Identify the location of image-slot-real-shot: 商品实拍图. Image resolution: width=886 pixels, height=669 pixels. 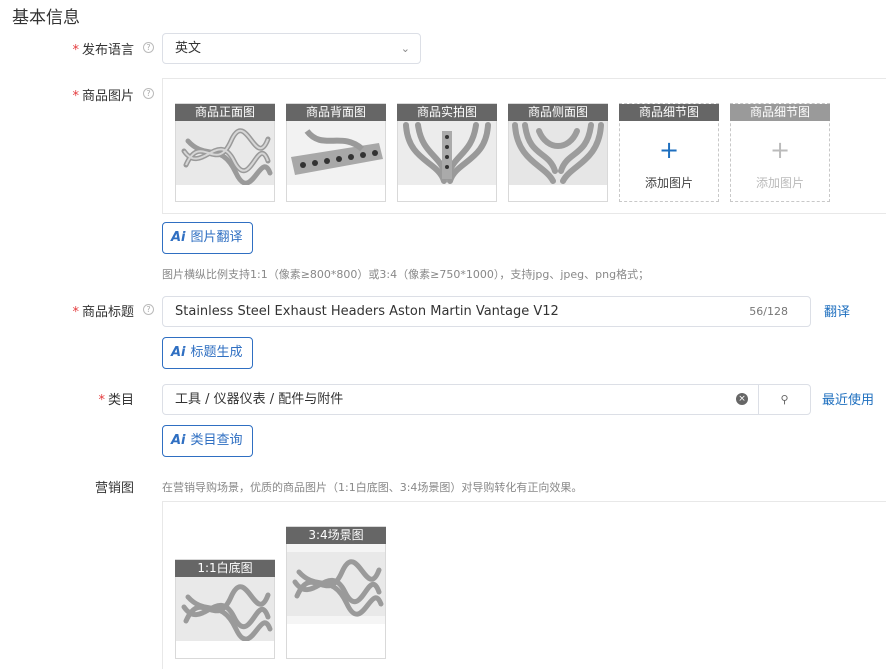
(447, 152).